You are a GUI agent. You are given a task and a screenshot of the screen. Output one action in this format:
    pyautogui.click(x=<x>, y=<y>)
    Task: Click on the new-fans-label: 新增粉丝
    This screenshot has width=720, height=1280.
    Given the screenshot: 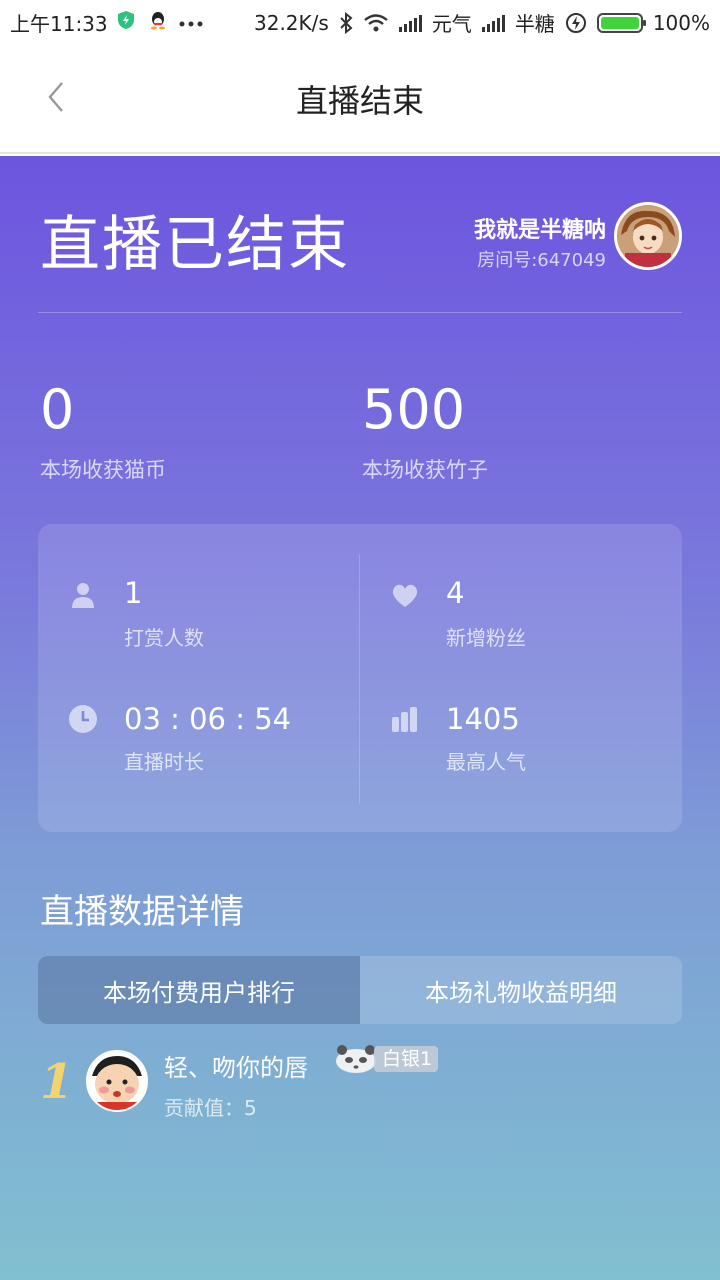 What is the action you would take?
    pyautogui.click(x=486, y=638)
    